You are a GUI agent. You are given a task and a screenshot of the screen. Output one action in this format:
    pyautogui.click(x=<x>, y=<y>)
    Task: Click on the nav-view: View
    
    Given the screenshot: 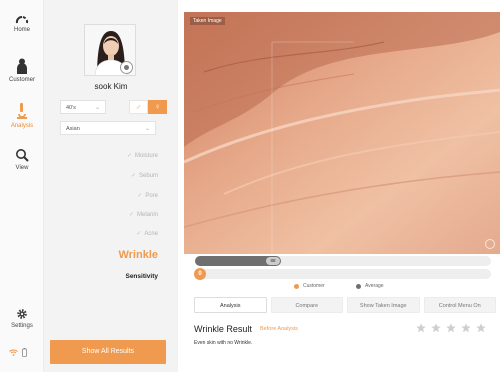 What is the action you would take?
    pyautogui.click(x=22, y=159)
    